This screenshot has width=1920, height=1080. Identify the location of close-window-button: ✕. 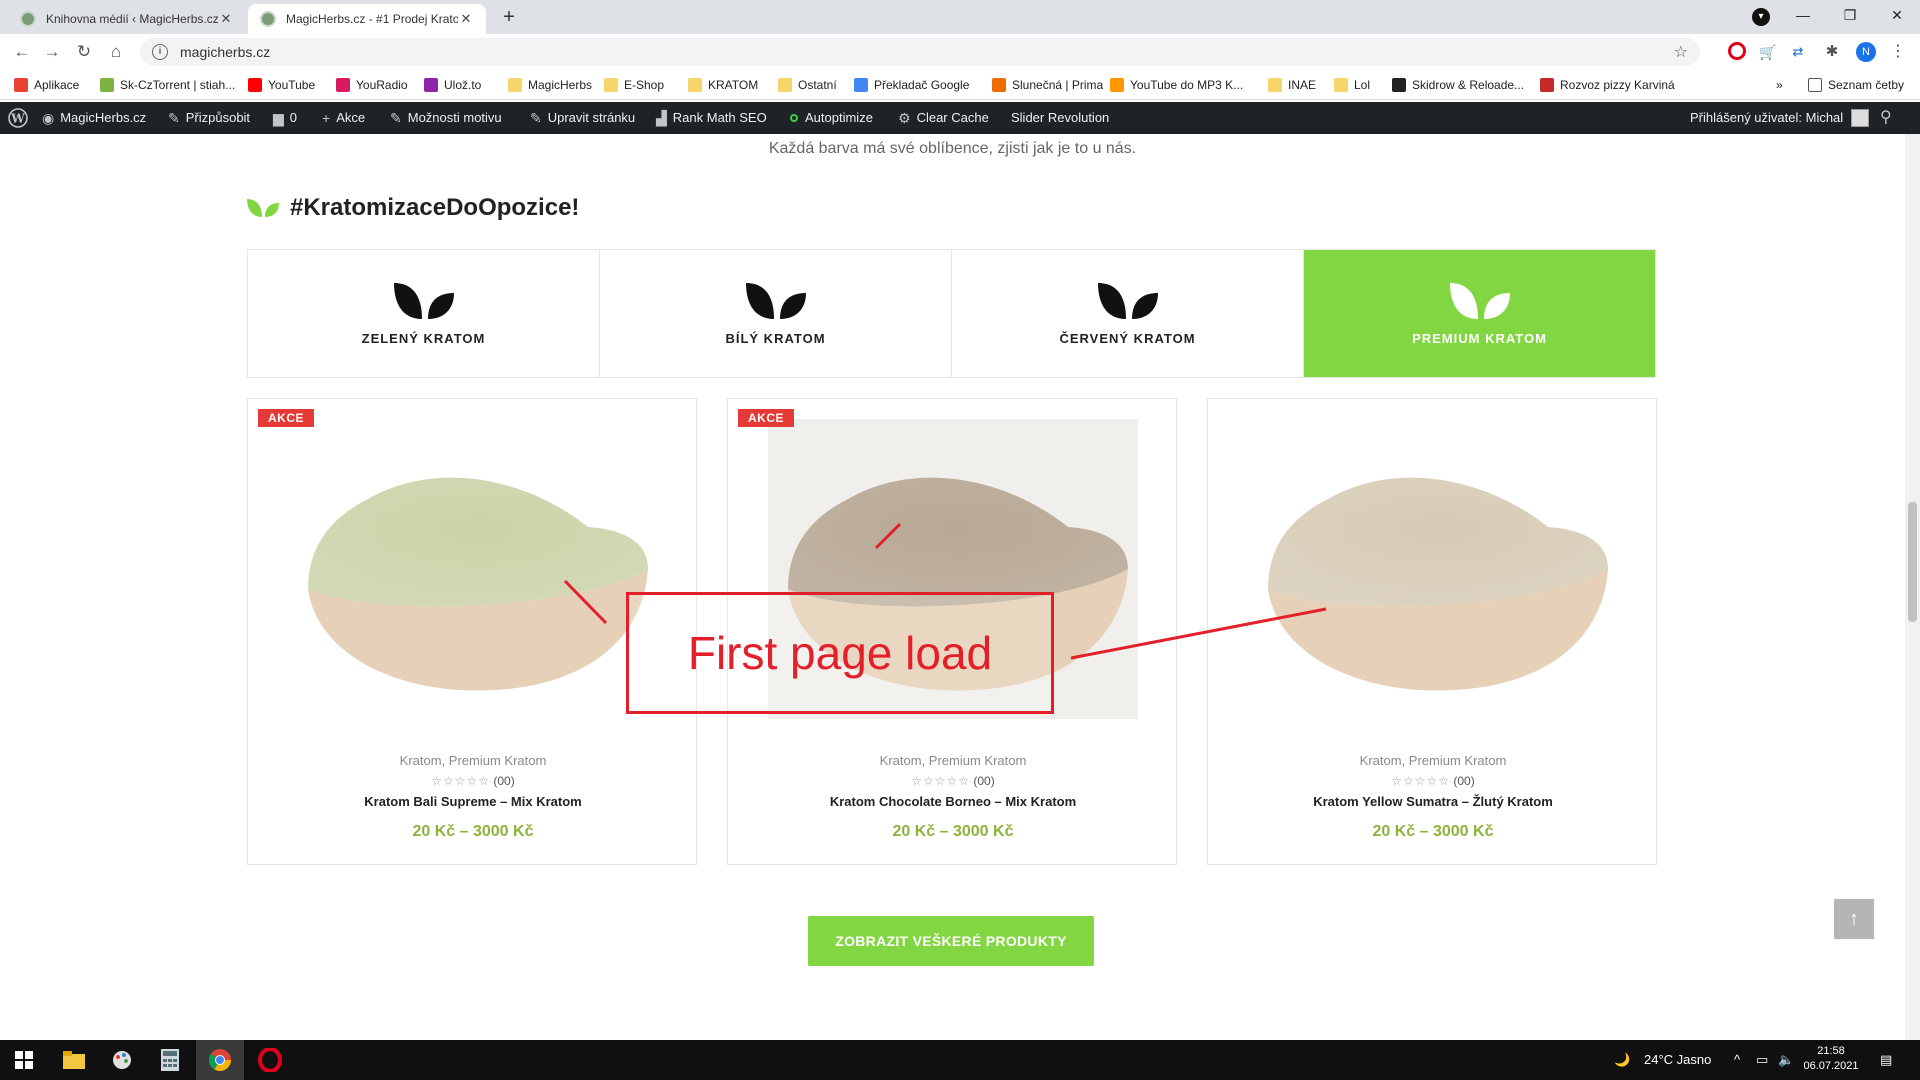
(1897, 15).